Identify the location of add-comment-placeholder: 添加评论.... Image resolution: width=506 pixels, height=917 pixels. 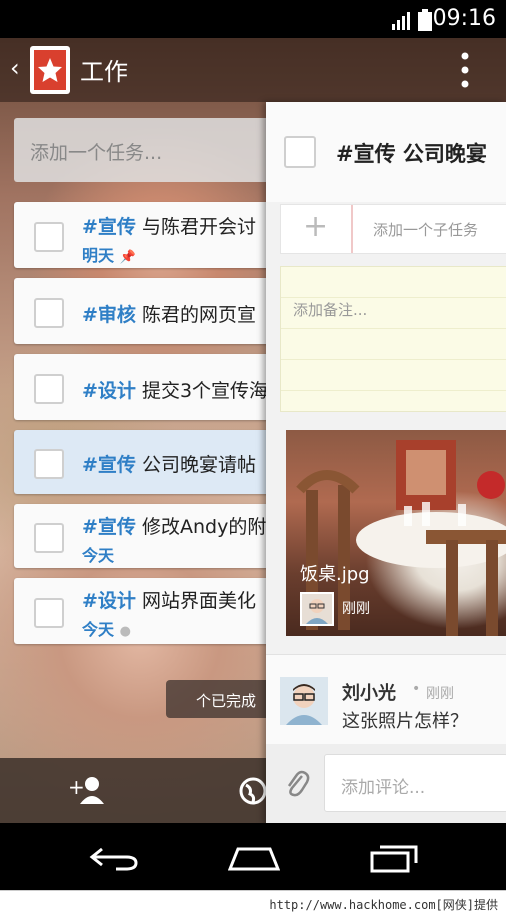
(383, 788).